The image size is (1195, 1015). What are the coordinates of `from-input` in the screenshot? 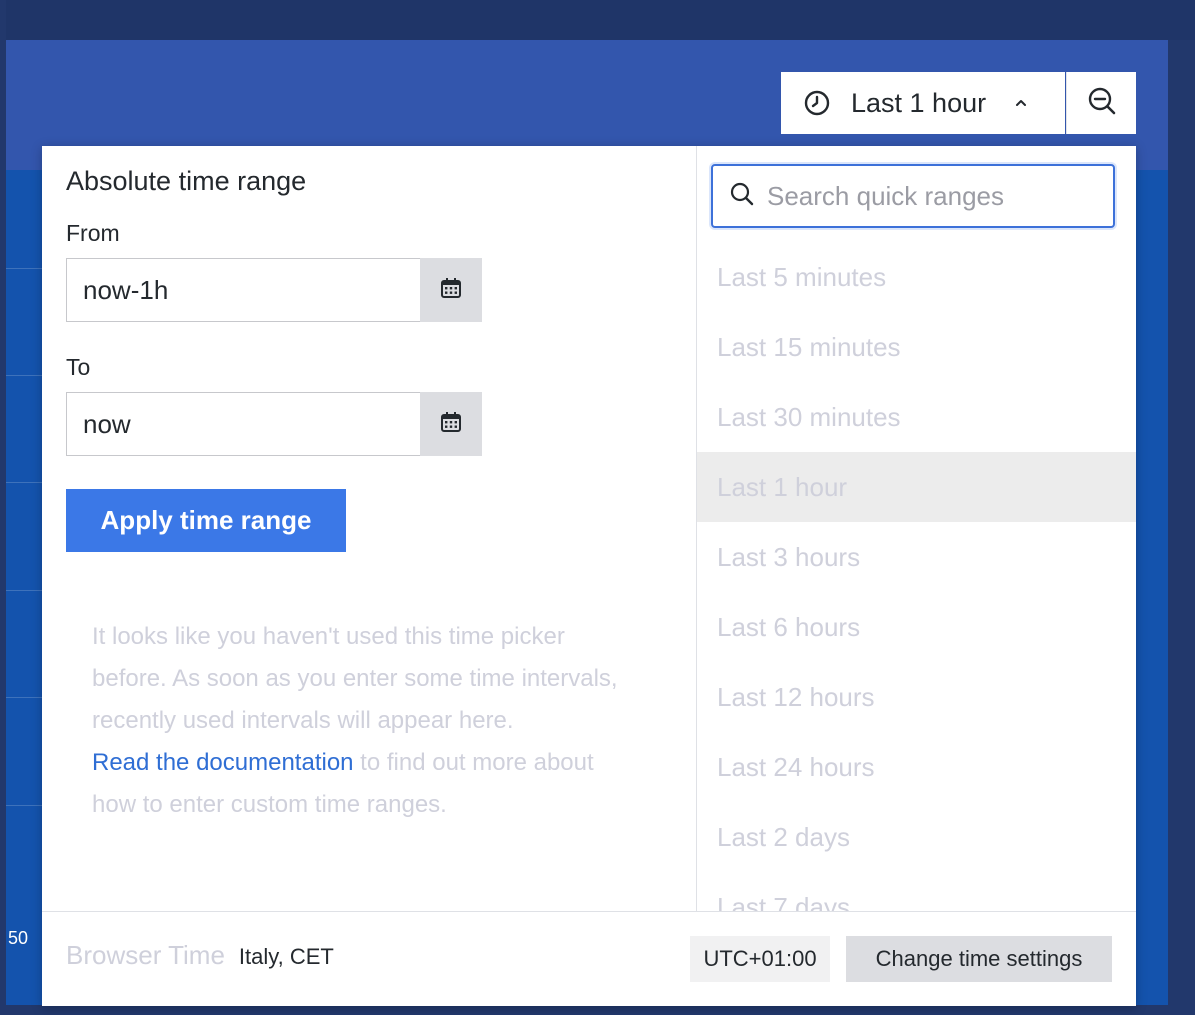 It's located at (243, 290).